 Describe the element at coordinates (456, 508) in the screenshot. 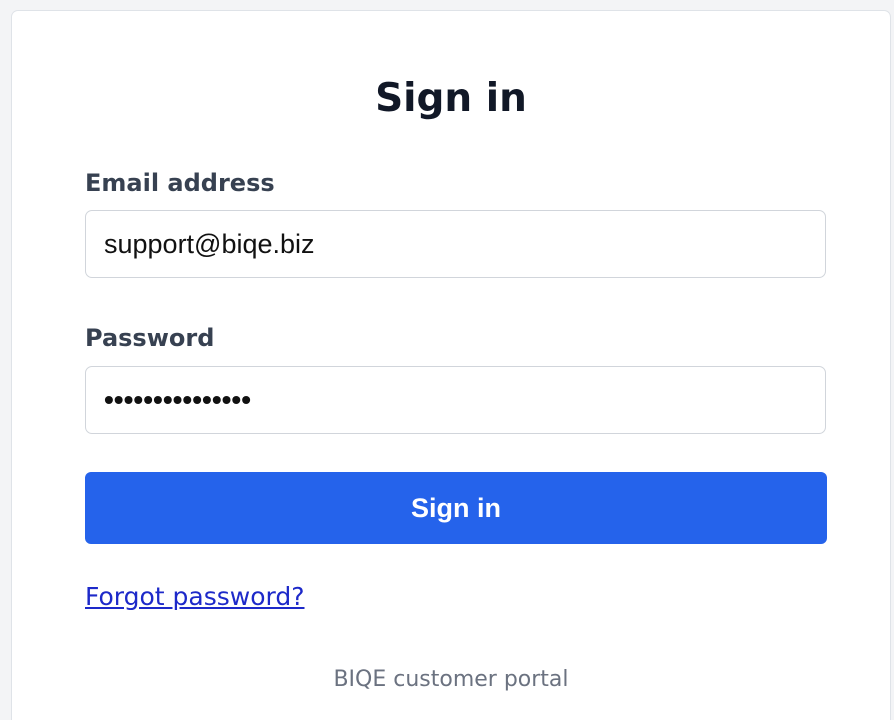

I see `sign-in-button: Sign in` at that location.